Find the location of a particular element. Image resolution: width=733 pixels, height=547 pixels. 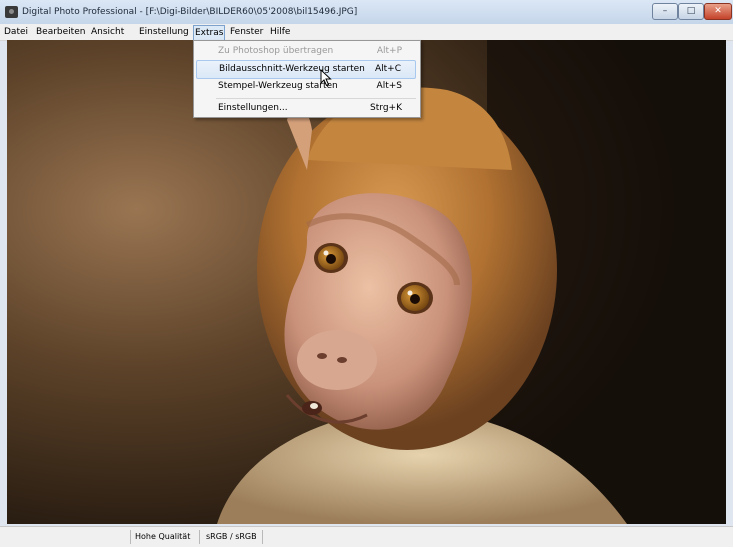

menu-ansicht: Ansicht is located at coordinates (107, 32).